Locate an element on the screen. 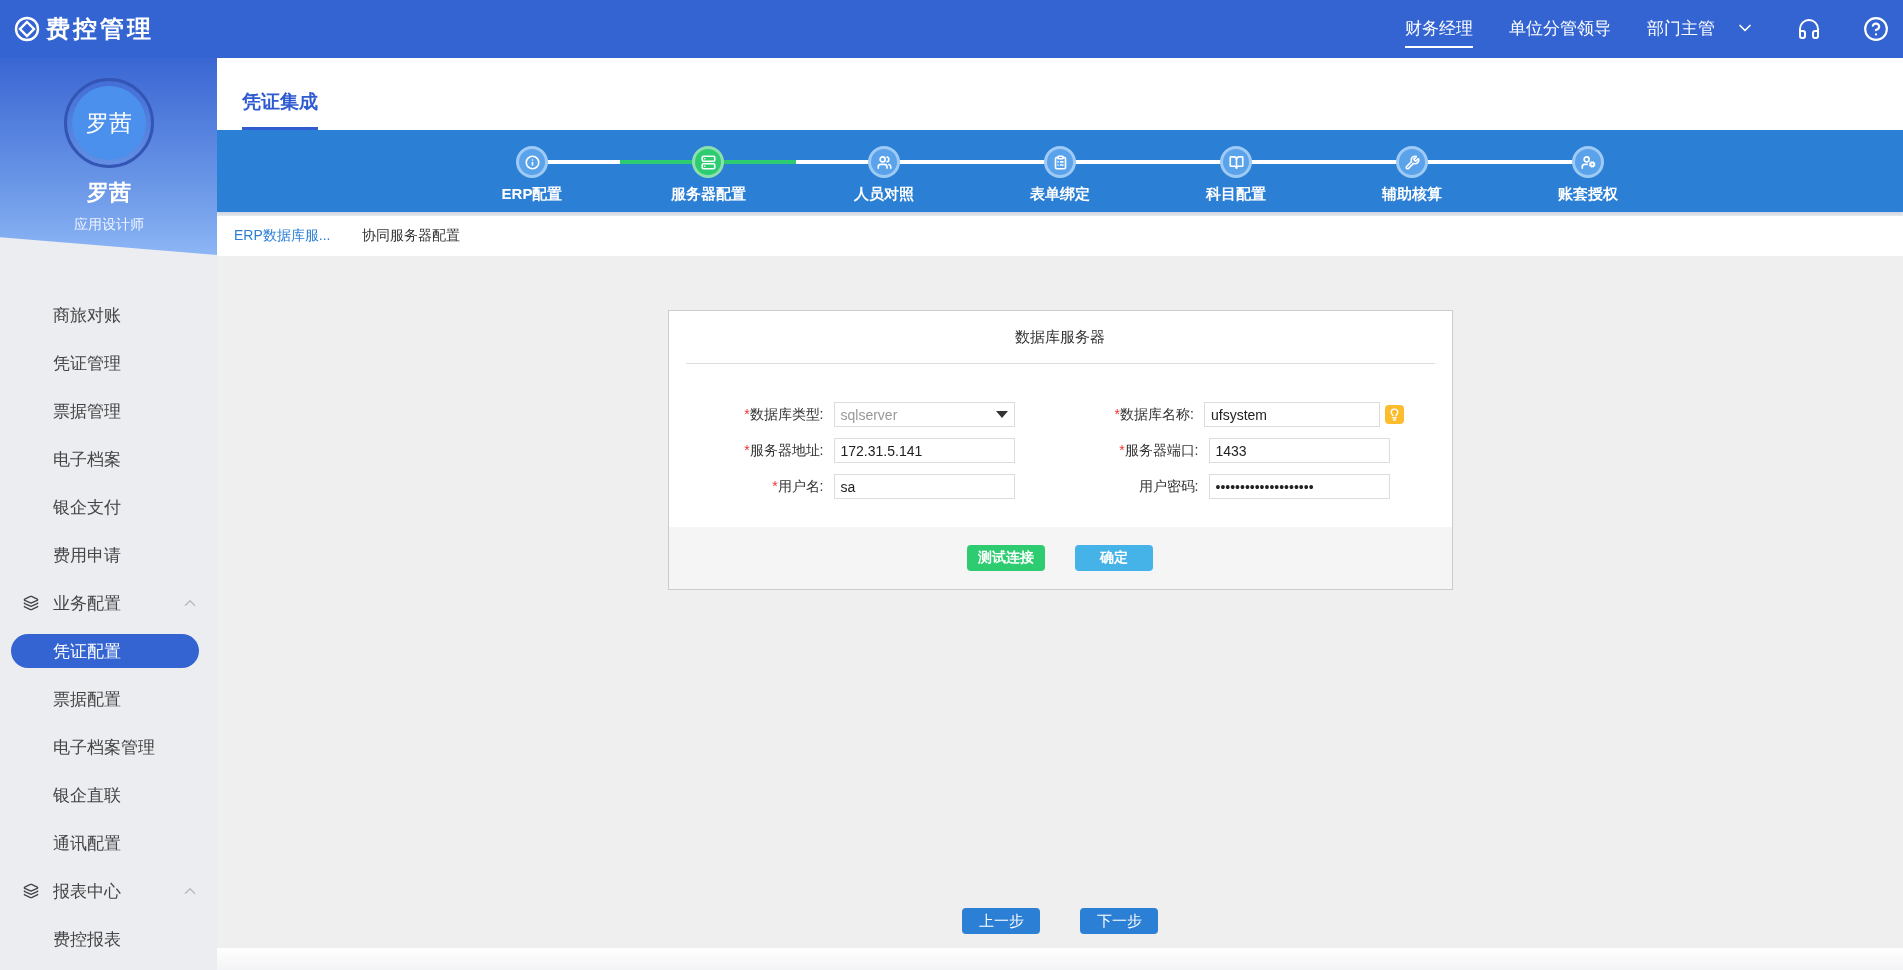 The height and width of the screenshot is (970, 1903). info-icon is located at coordinates (532, 162).